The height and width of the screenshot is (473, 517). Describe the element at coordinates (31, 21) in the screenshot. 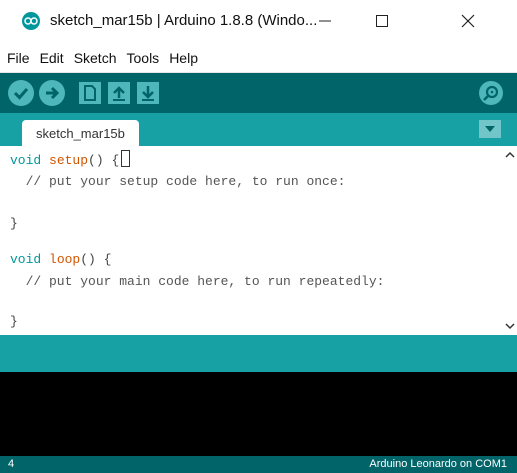

I see `arduino-logo-icon` at that location.